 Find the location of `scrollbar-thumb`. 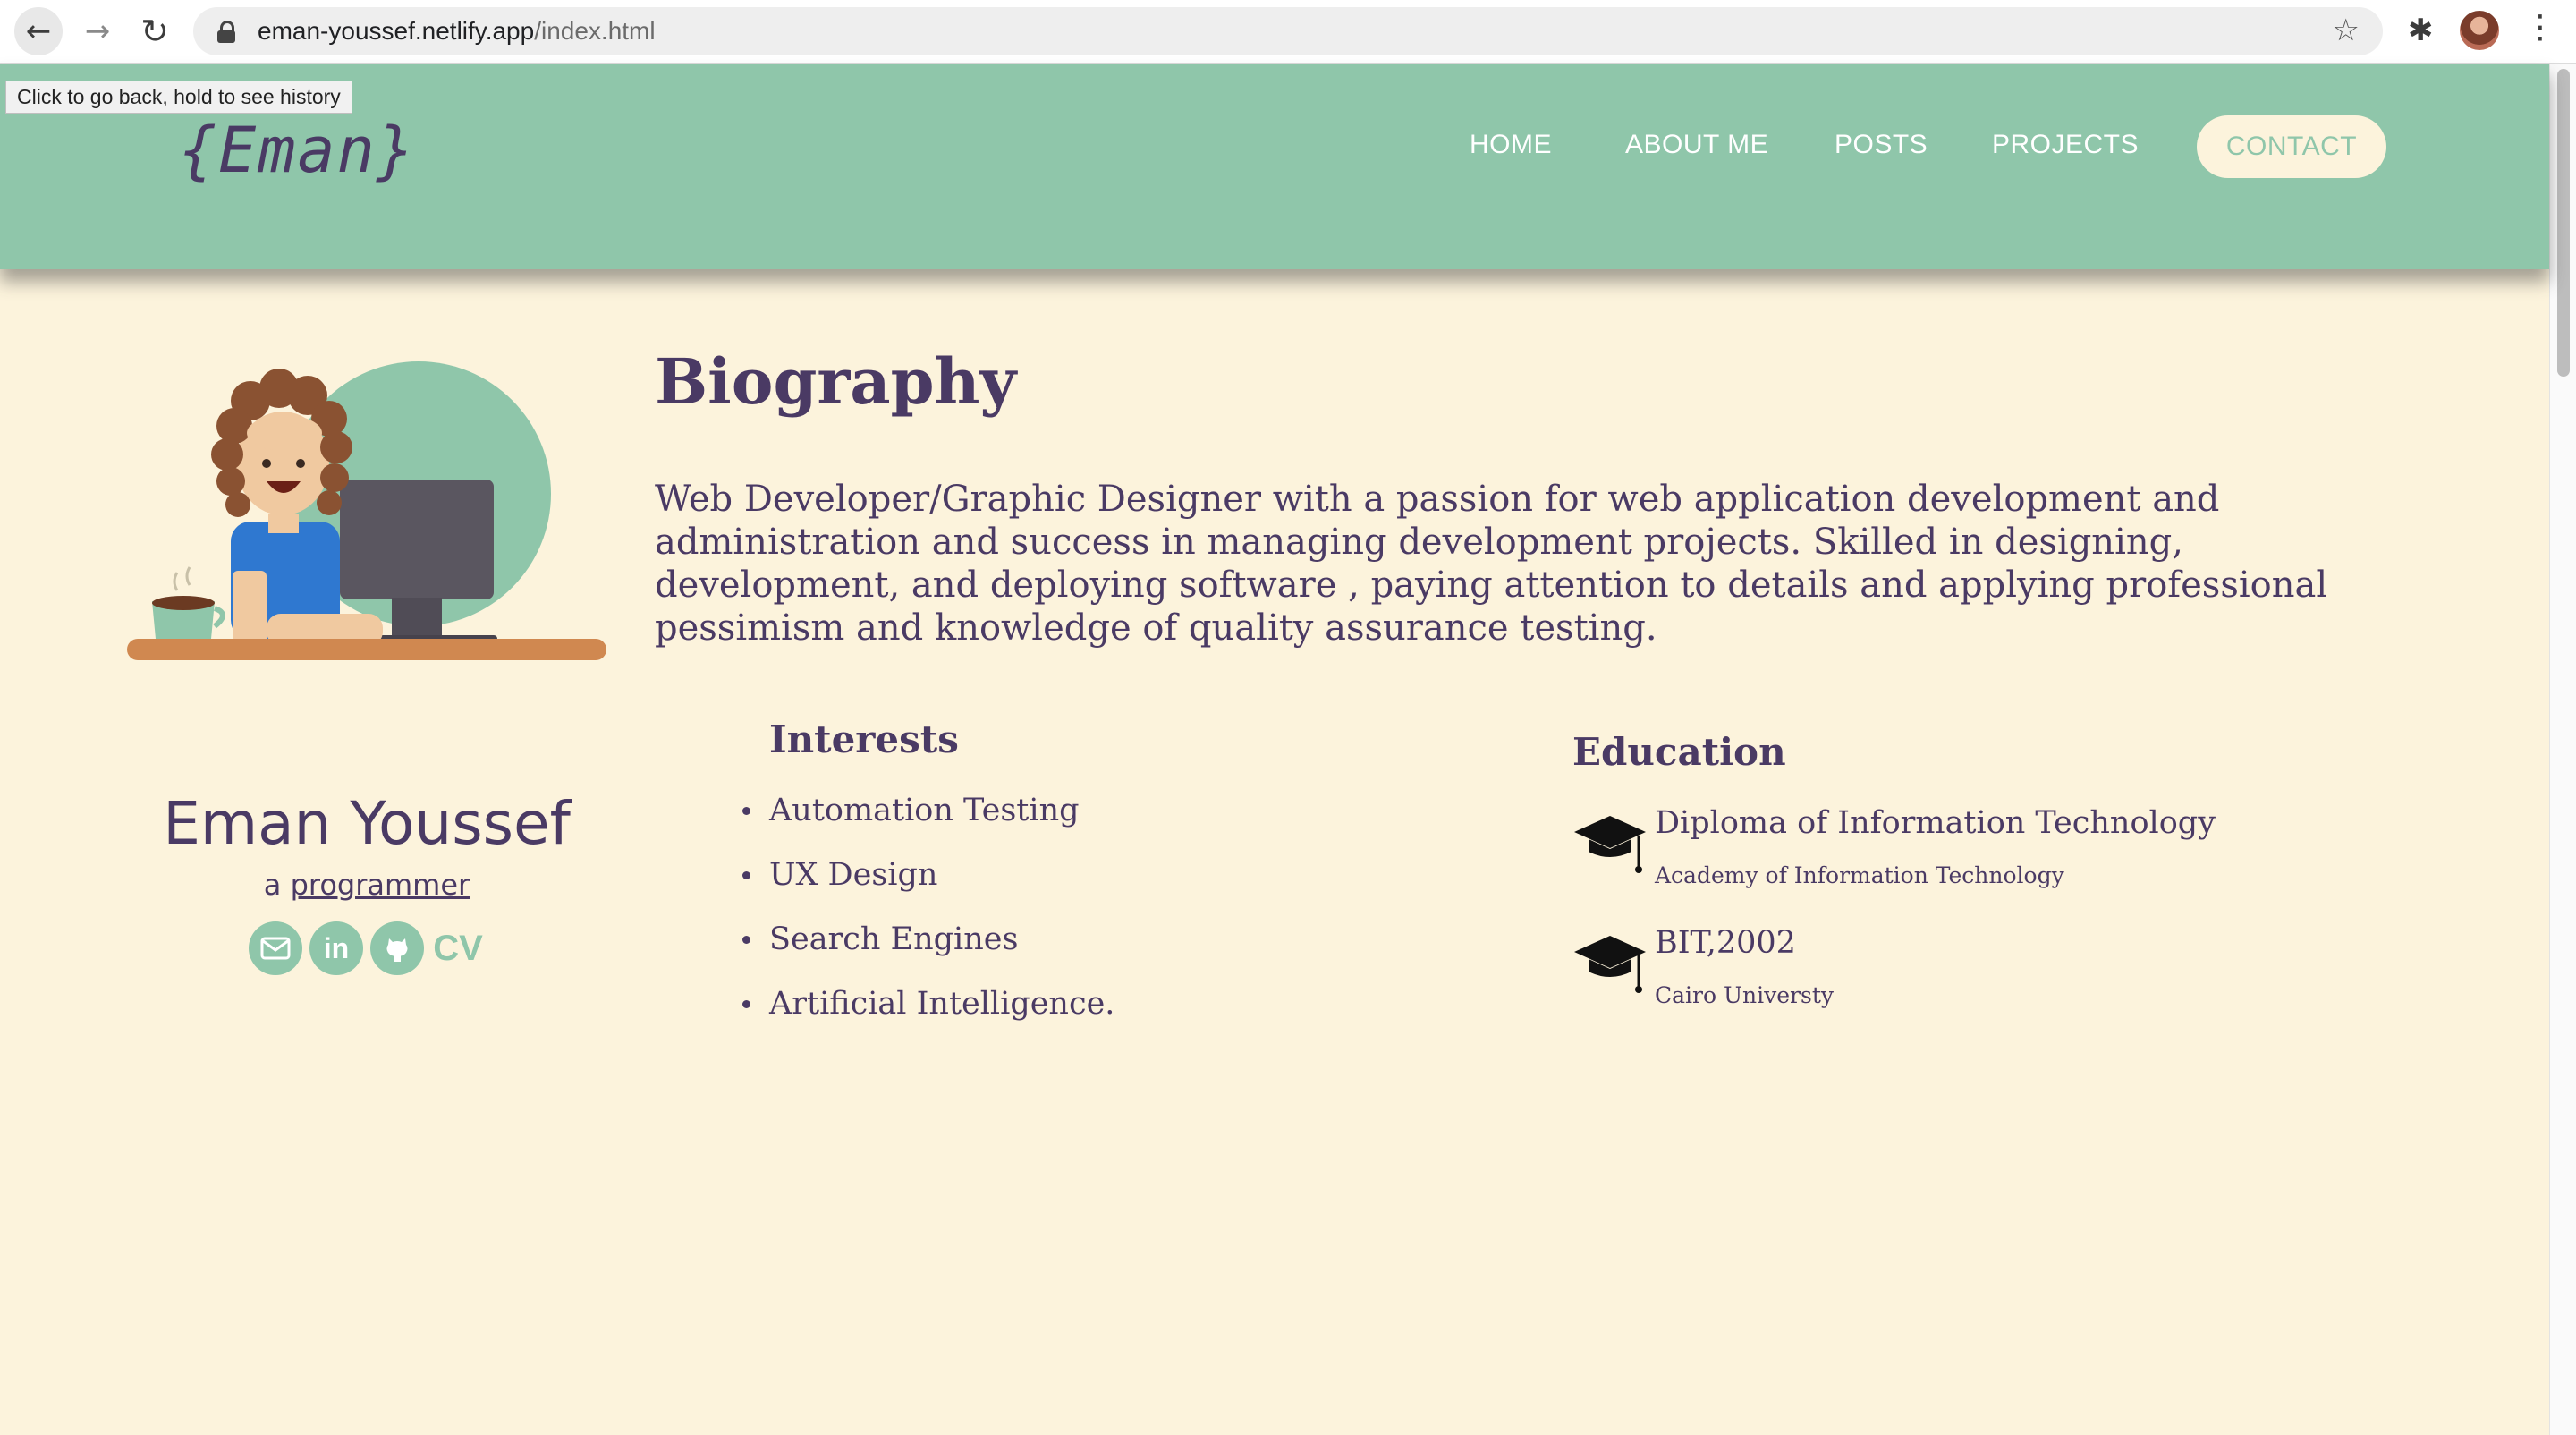

scrollbar-thumb is located at coordinates (2563, 223).